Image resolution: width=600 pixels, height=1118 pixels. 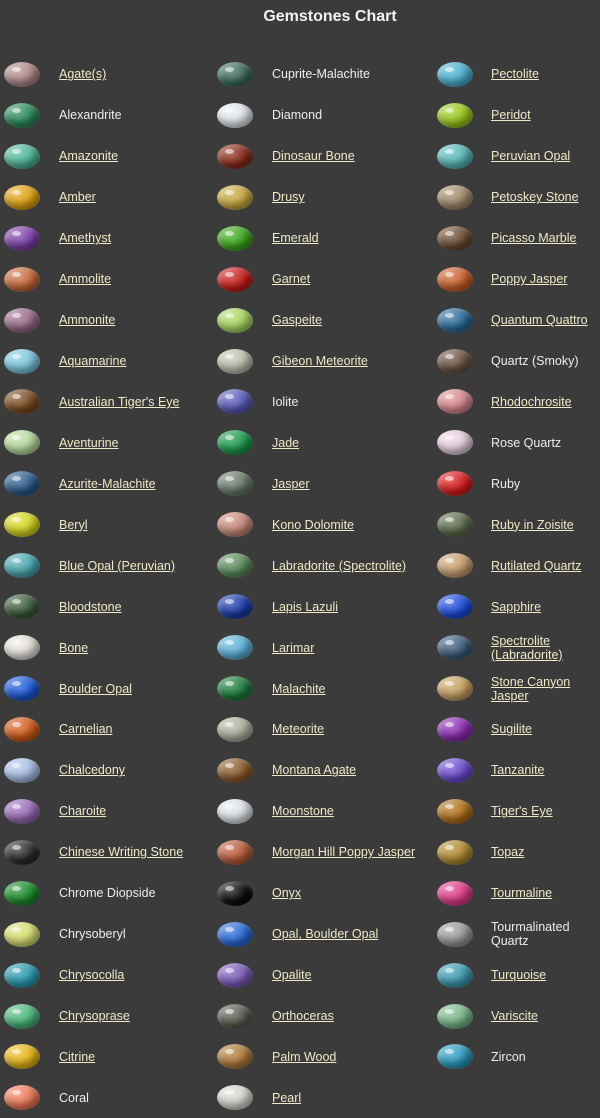 I want to click on gemstone-row: Palm Wood, so click(x=326, y=1057).